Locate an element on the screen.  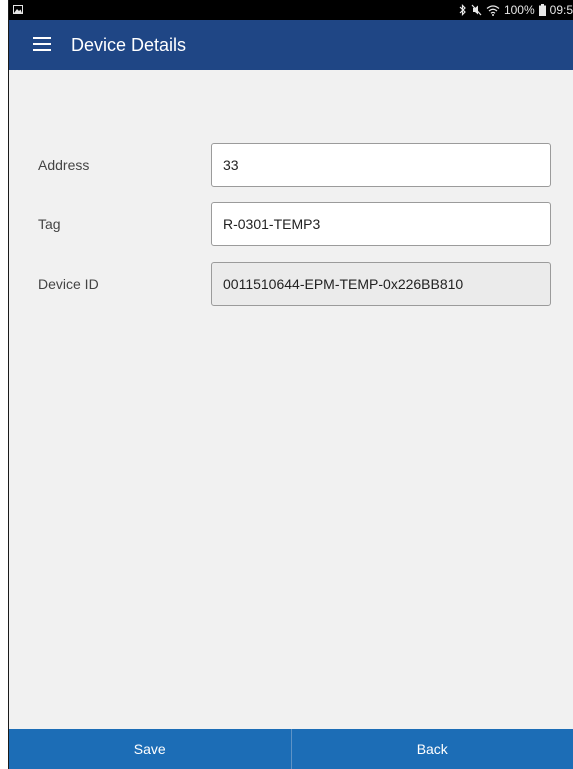
tag-row: Tag R-0301-TEMP3 is located at coordinates (291, 224).